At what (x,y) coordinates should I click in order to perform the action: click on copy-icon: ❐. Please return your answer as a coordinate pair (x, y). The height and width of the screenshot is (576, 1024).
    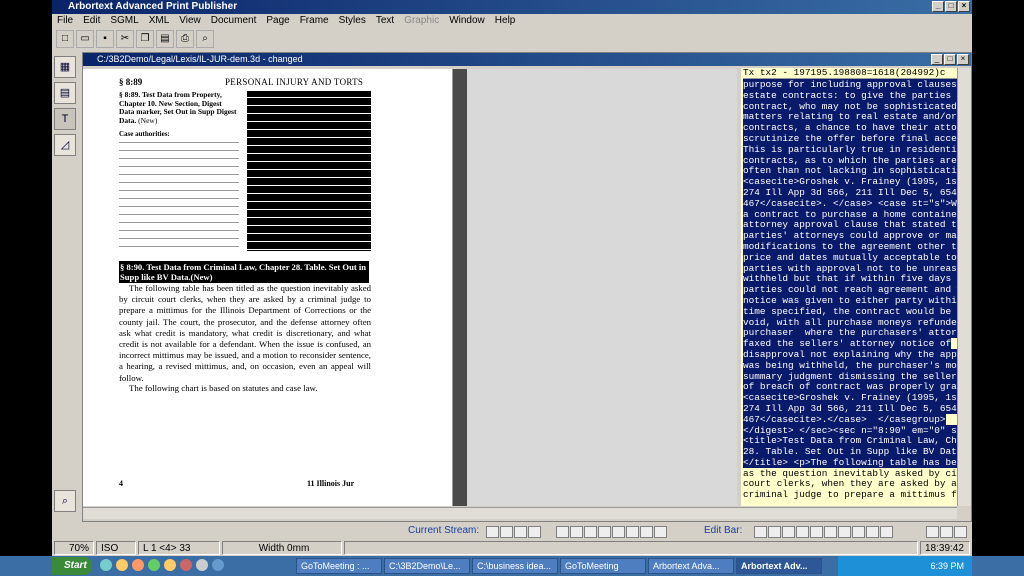
    Looking at the image, I should click on (145, 39).